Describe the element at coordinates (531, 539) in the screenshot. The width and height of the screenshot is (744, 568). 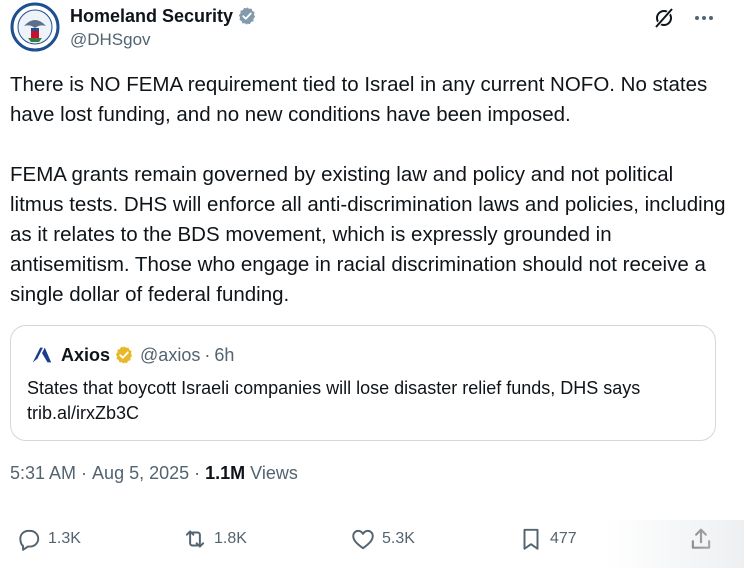
I see `bookmark-icon` at that location.